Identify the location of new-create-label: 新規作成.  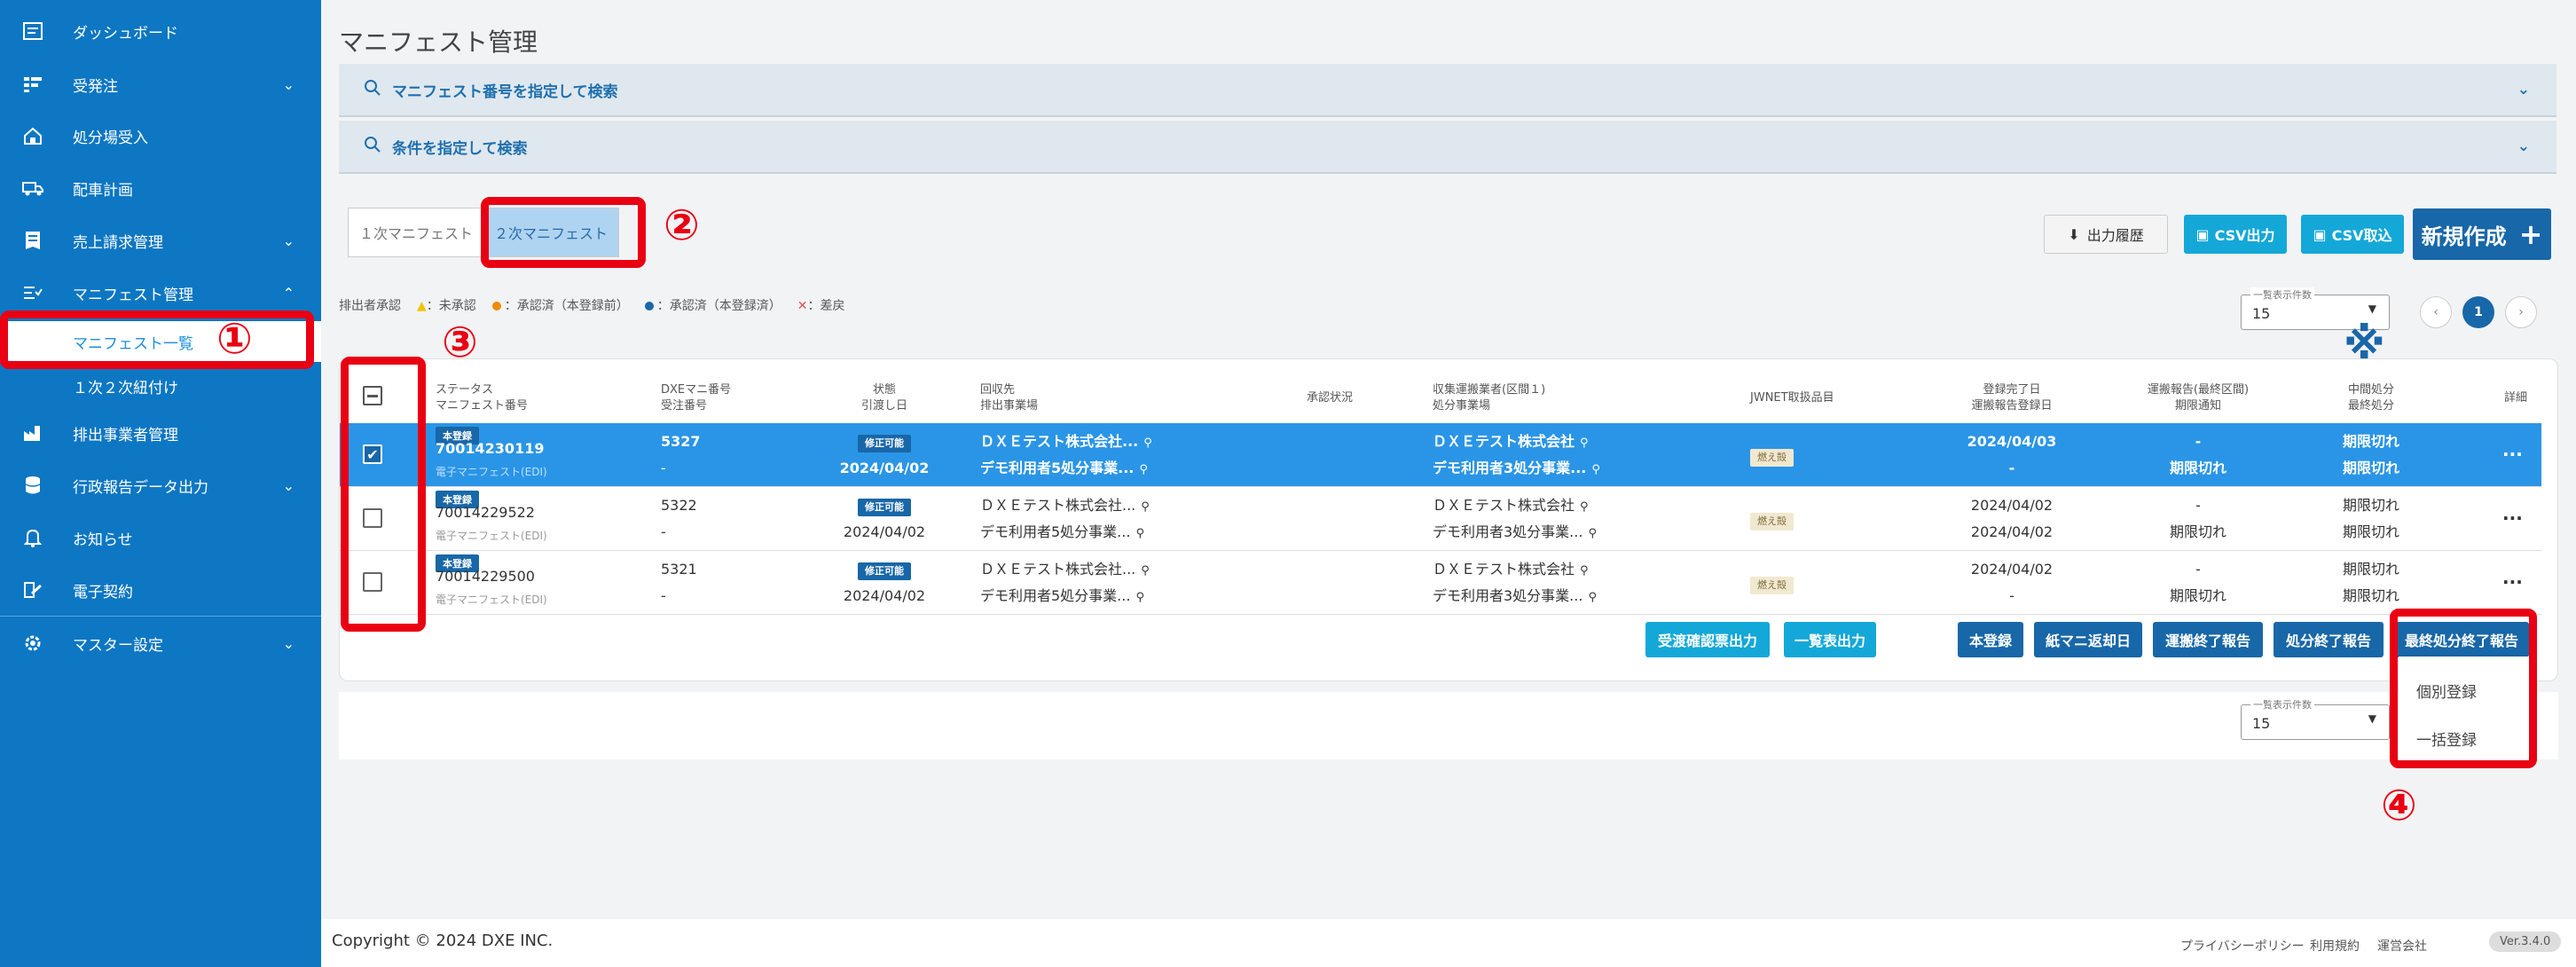
(2464, 236).